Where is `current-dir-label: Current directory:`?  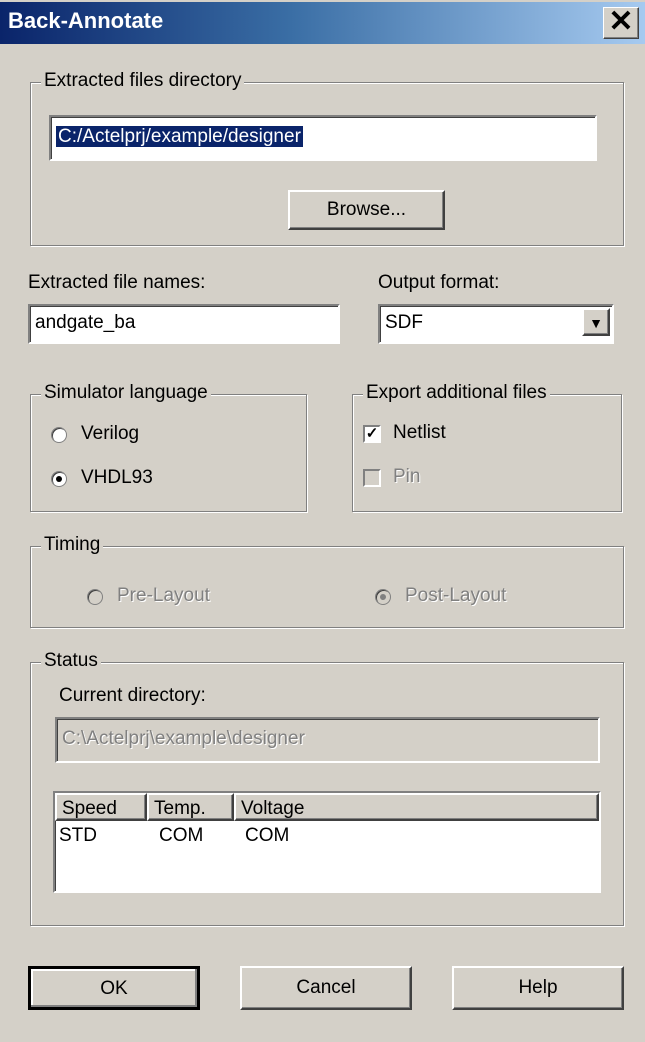 current-dir-label: Current directory: is located at coordinates (132, 695).